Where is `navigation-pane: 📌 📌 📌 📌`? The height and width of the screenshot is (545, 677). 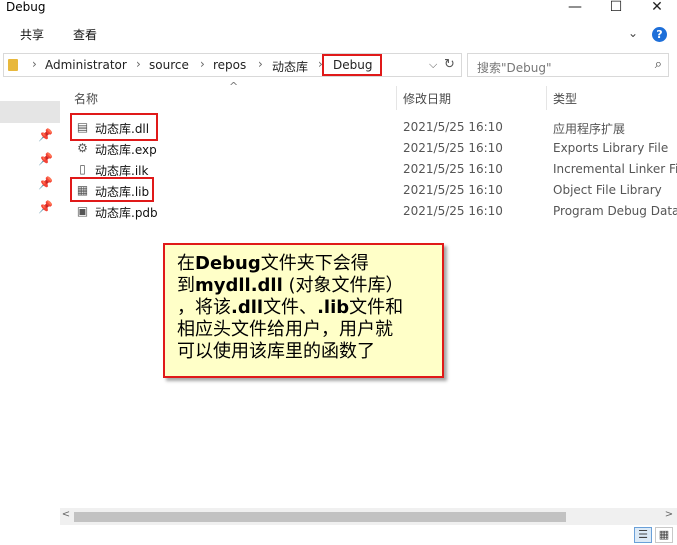 navigation-pane: 📌 📌 📌 📌 is located at coordinates (30, 294).